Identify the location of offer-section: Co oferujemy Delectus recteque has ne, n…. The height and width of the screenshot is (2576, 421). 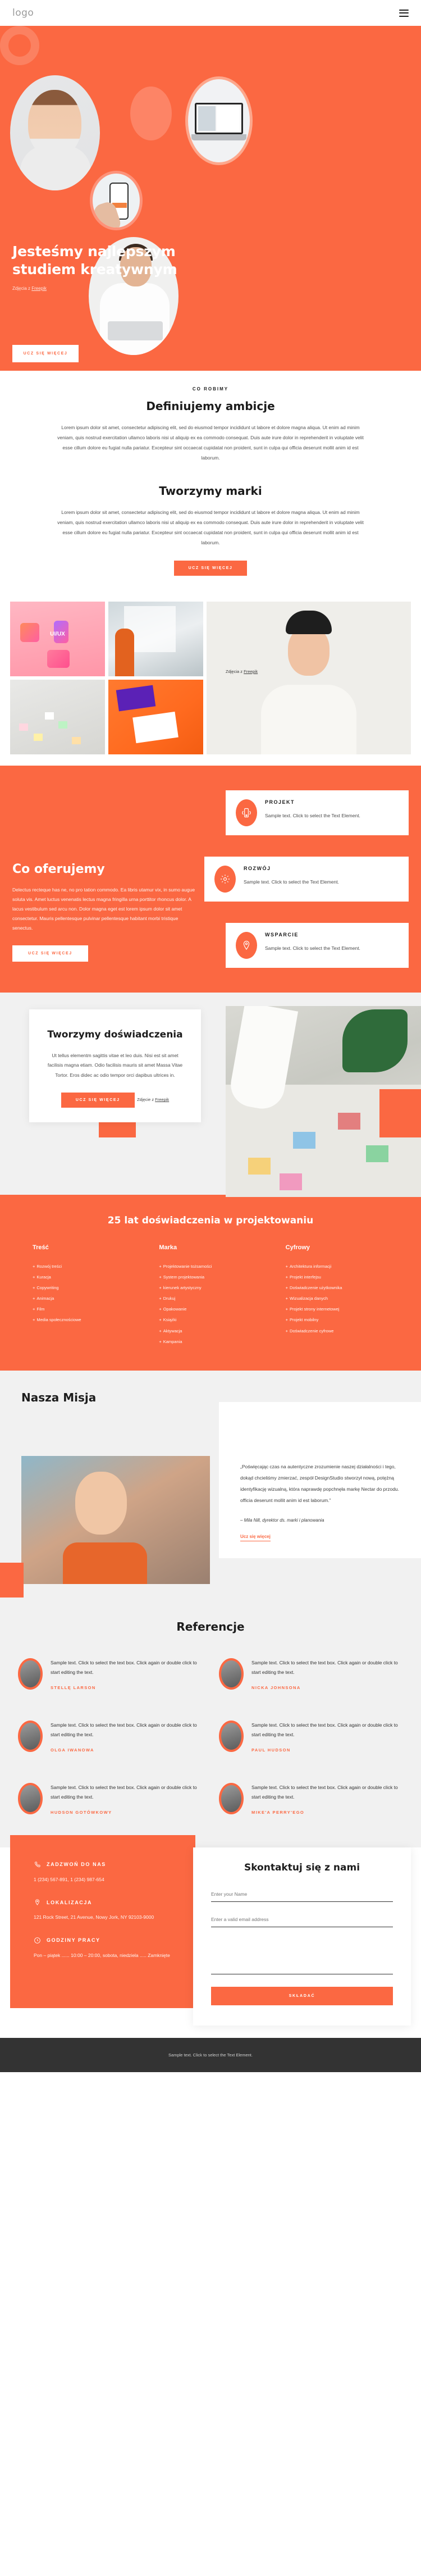
(210, 879).